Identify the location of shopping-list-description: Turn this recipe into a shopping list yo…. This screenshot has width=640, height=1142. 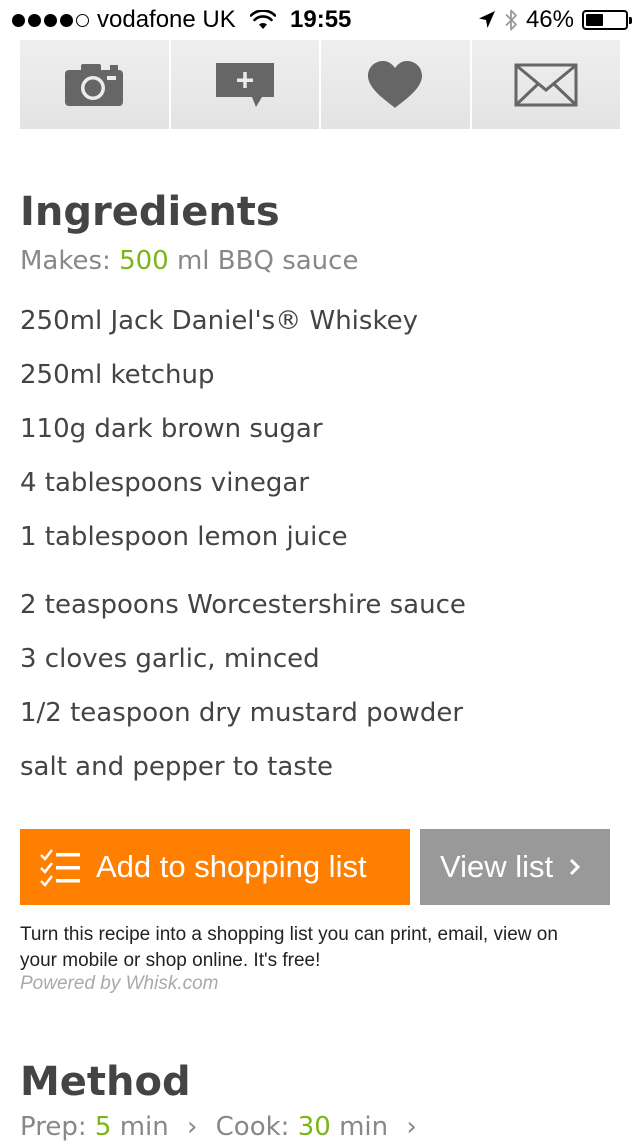
(289, 947).